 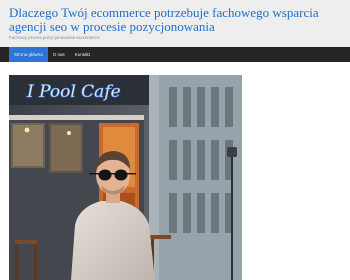 What do you see at coordinates (28, 54) in the screenshot?
I see `nav-item-home: Strona główna` at bounding box center [28, 54].